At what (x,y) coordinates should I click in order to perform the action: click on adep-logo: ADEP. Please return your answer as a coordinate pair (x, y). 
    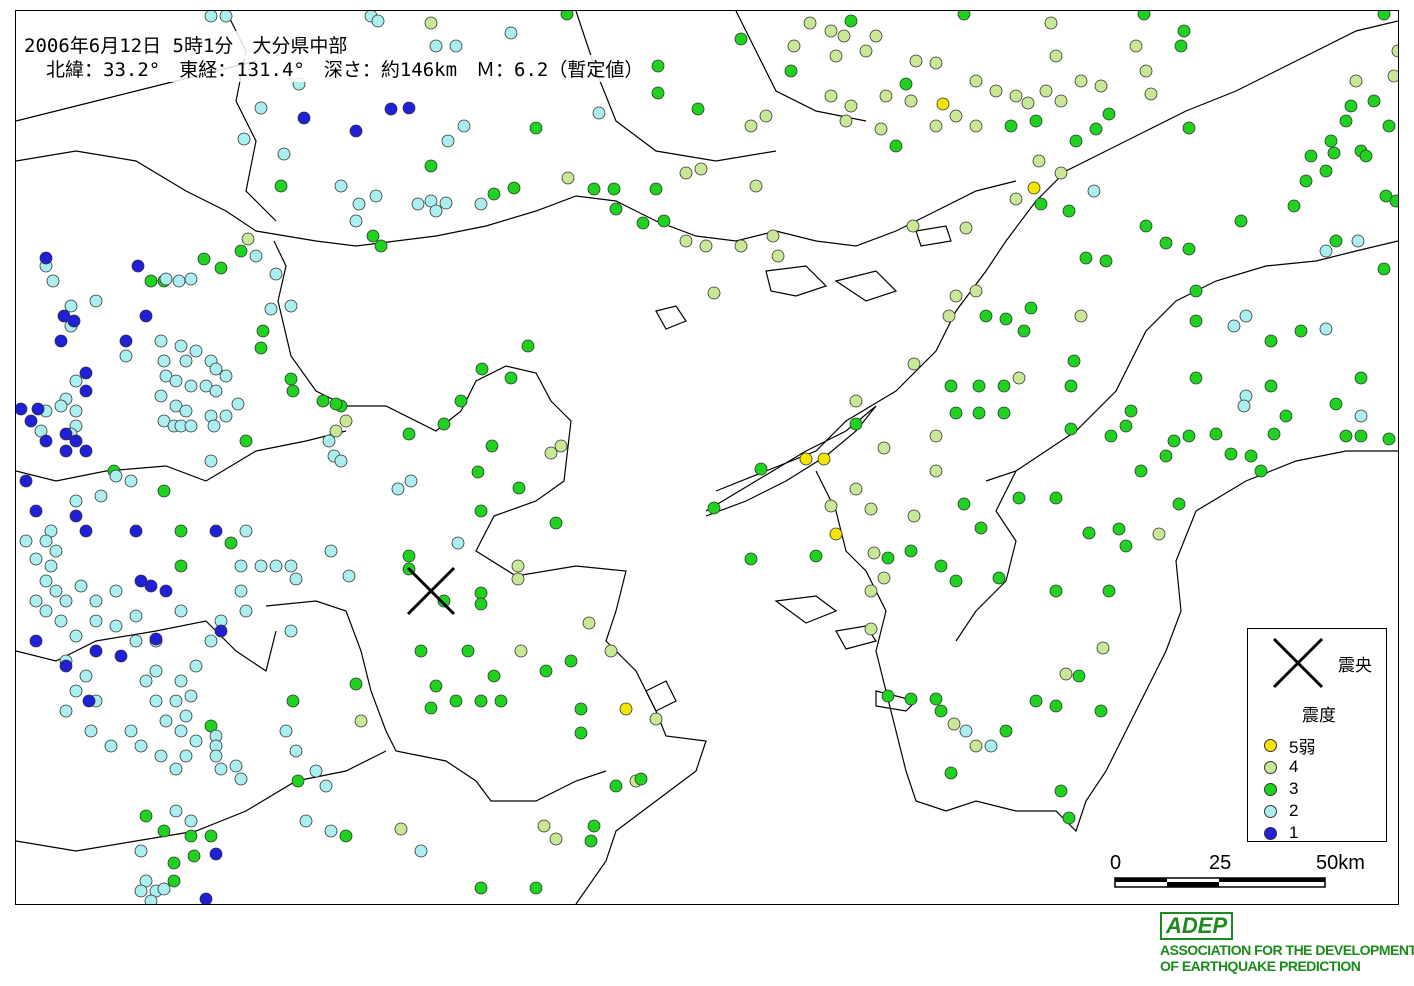
    Looking at the image, I should click on (1197, 926).